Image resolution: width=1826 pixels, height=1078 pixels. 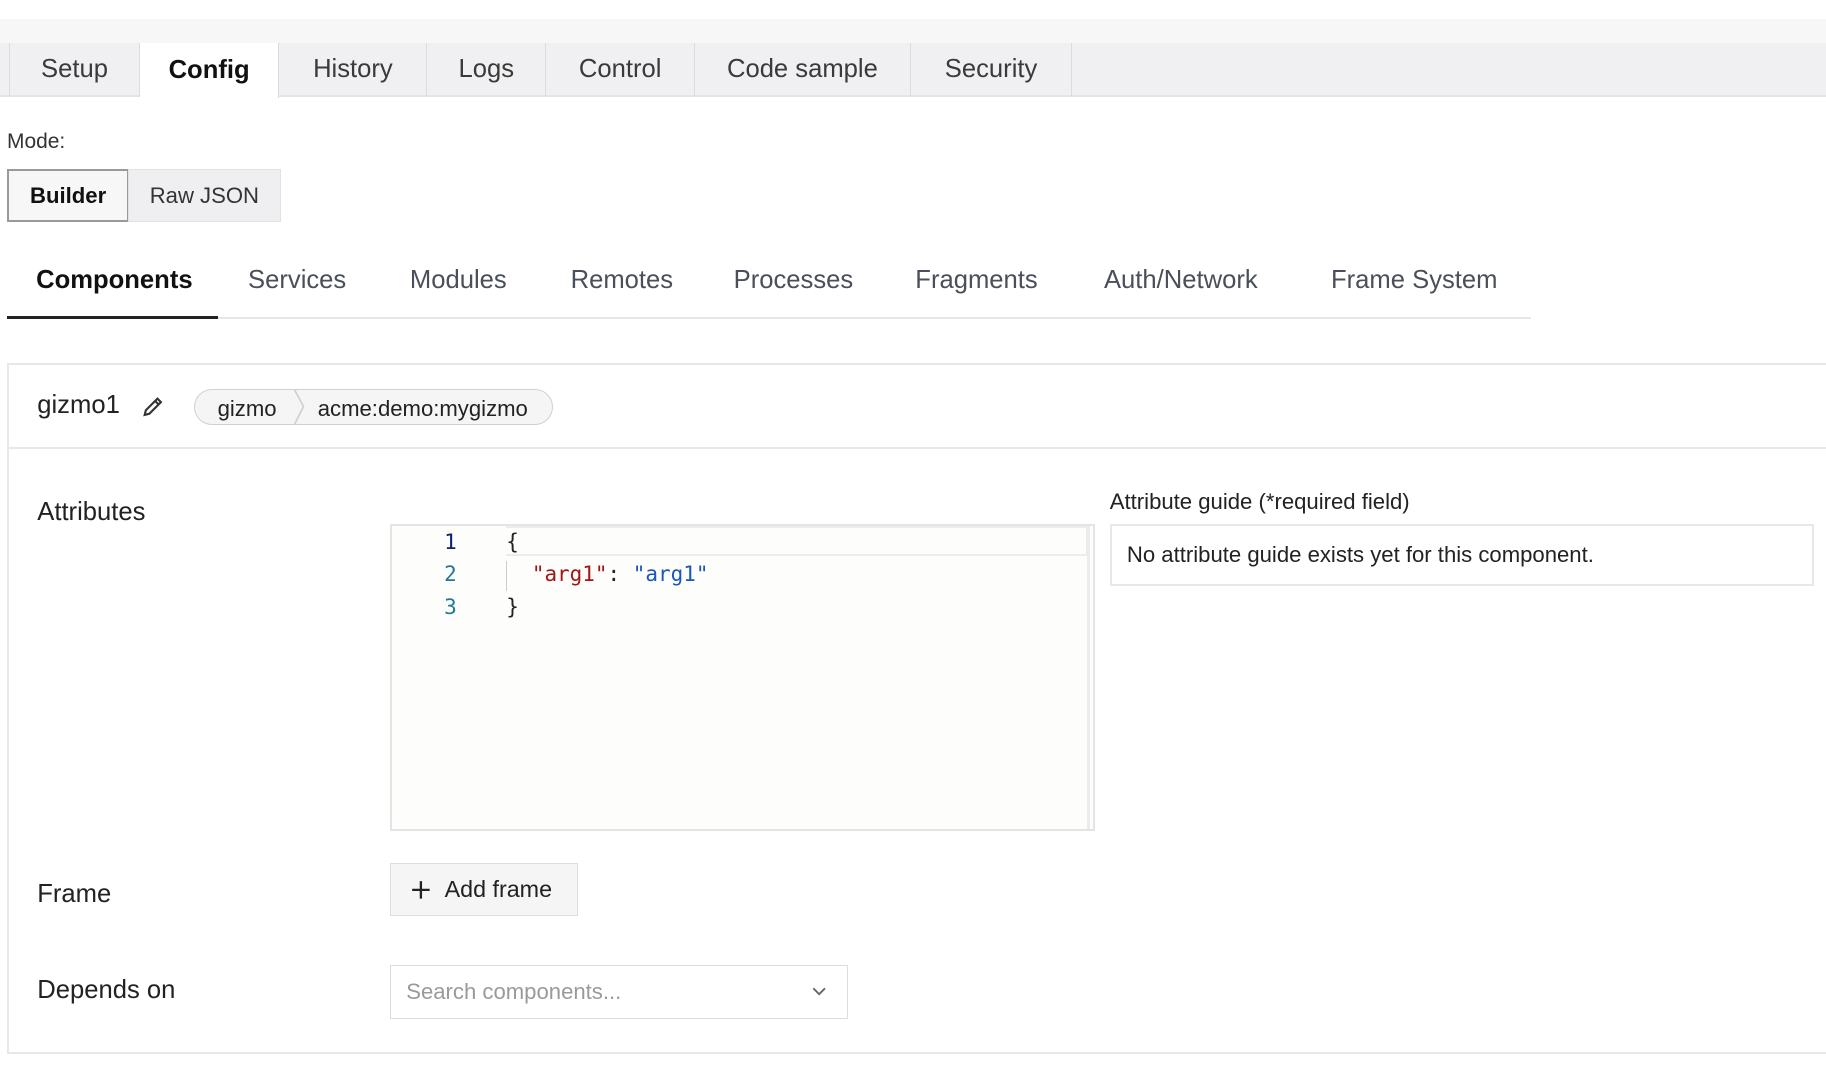 I want to click on chip-api: gizmo, so click(x=247, y=408).